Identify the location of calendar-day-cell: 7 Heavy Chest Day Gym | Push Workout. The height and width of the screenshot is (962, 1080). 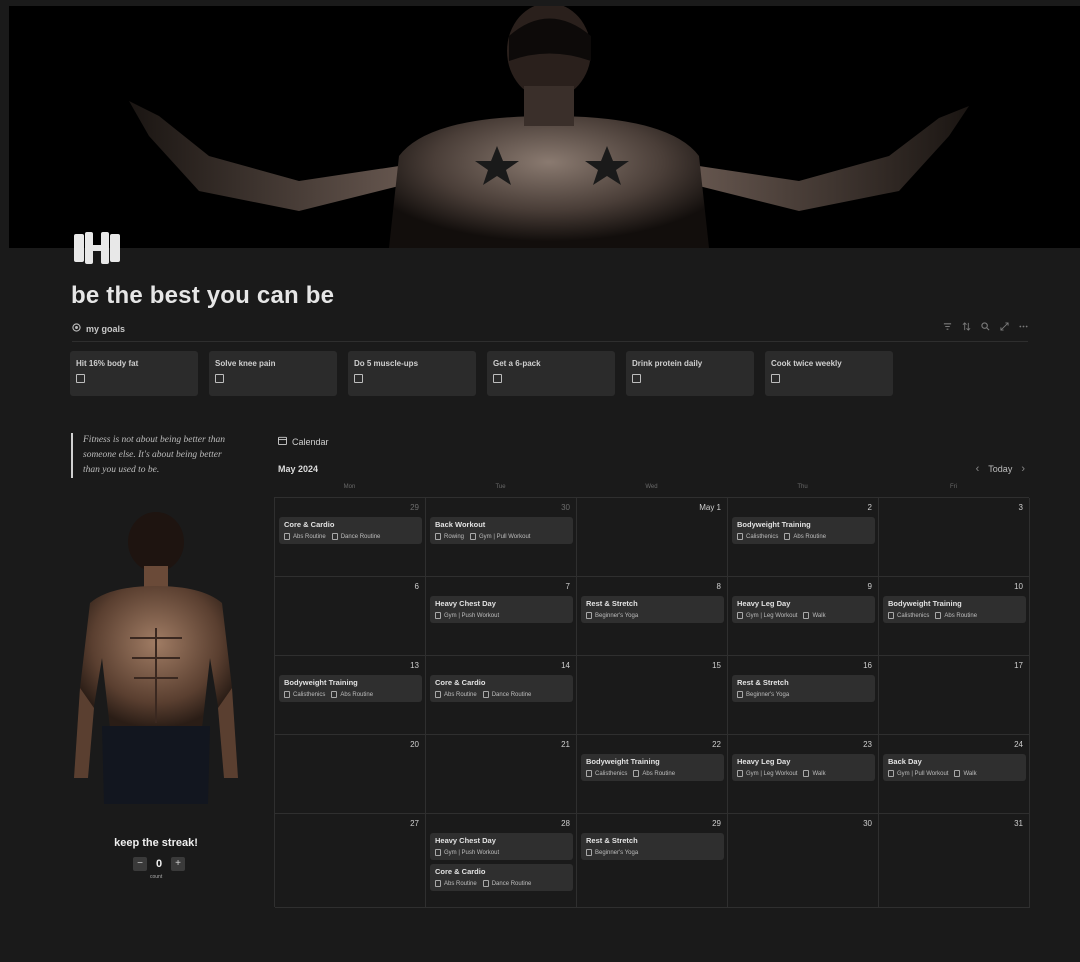
(501, 616).